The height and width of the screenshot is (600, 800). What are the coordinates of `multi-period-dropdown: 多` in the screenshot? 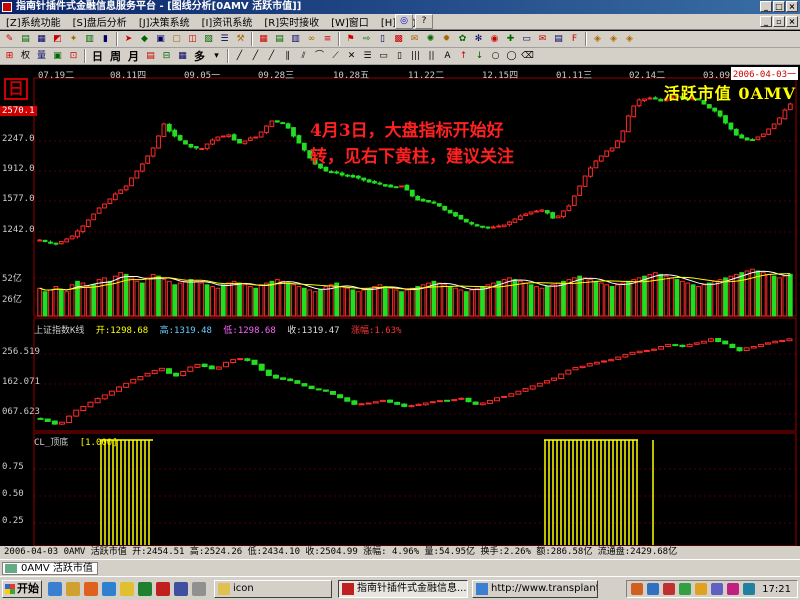 It's located at (199, 56).